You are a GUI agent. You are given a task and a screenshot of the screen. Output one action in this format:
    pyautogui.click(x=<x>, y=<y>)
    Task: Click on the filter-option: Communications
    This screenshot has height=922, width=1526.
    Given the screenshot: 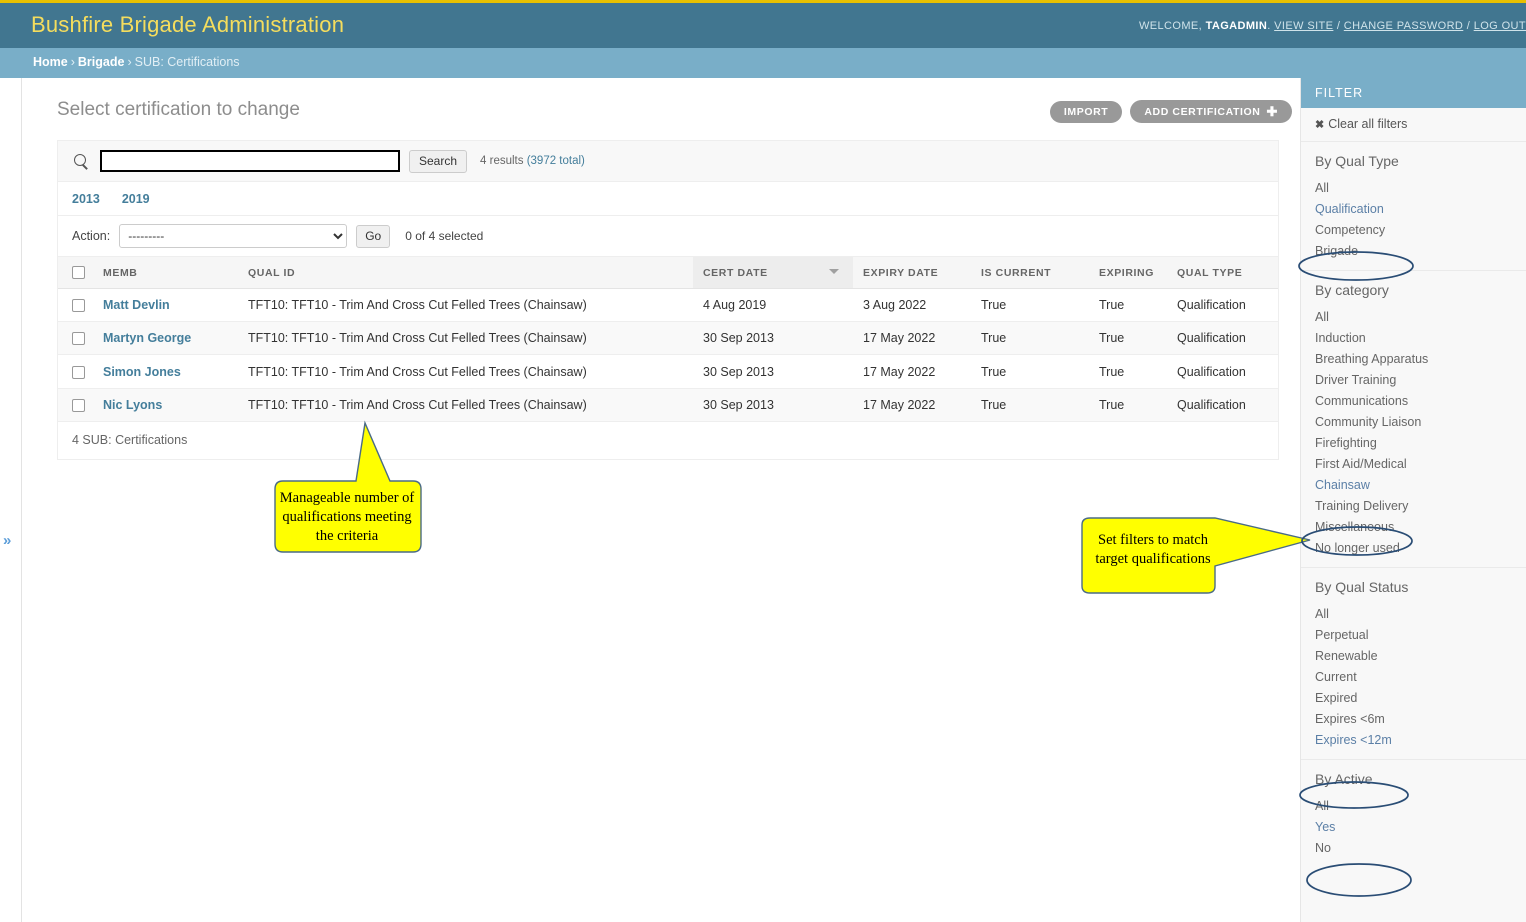 What is the action you would take?
    pyautogui.click(x=1413, y=400)
    